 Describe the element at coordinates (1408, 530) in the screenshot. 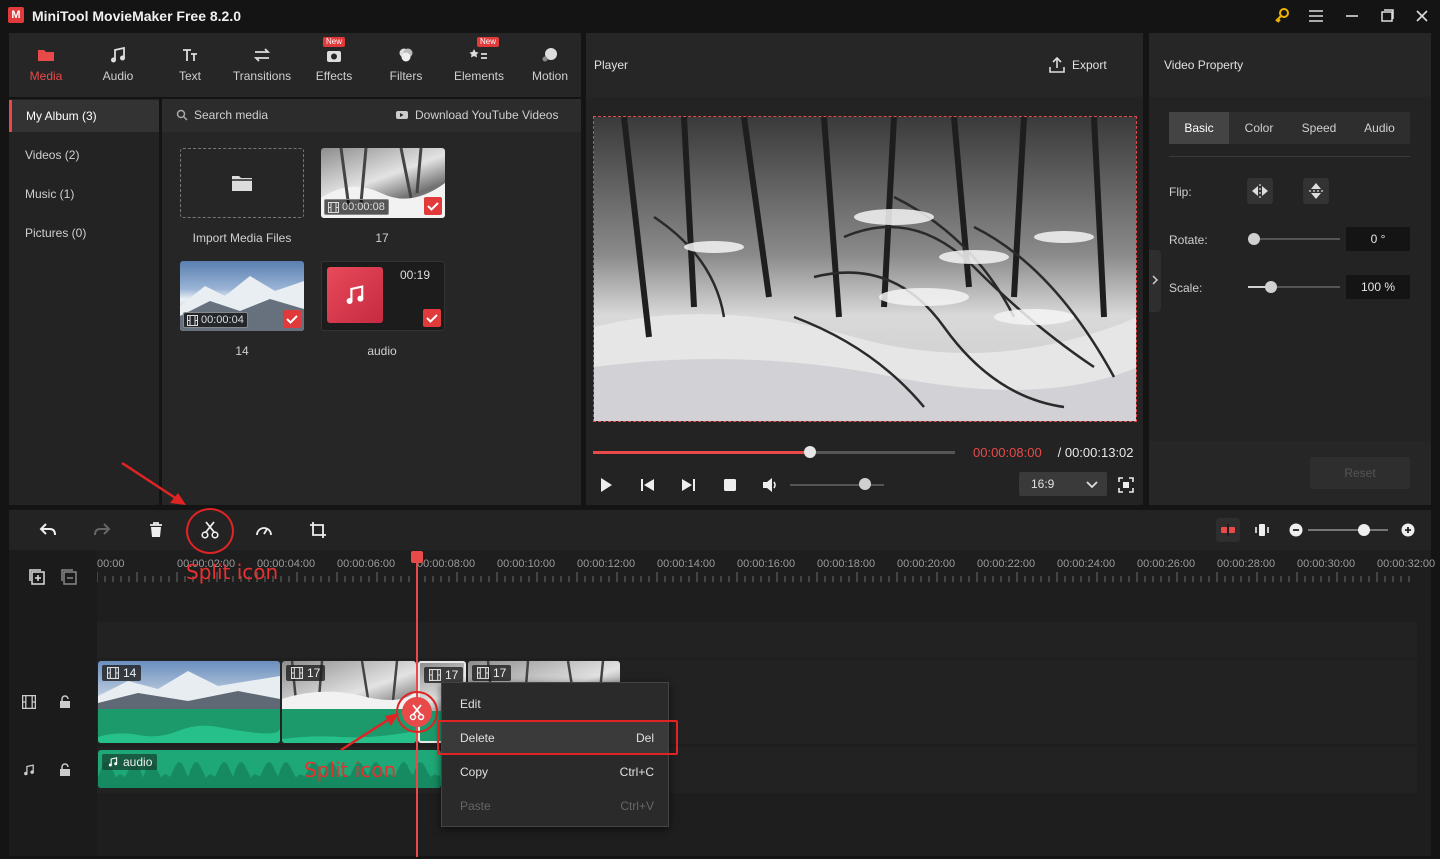

I see `zoom-in-icon` at that location.